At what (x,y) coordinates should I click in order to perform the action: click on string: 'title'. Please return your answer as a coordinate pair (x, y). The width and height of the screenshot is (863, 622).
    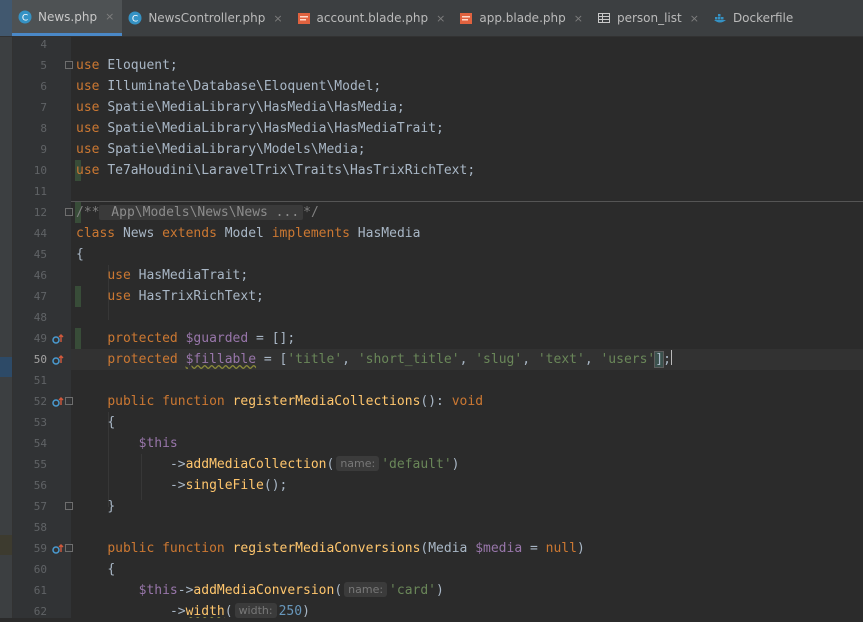
    Looking at the image, I should click on (315, 359).